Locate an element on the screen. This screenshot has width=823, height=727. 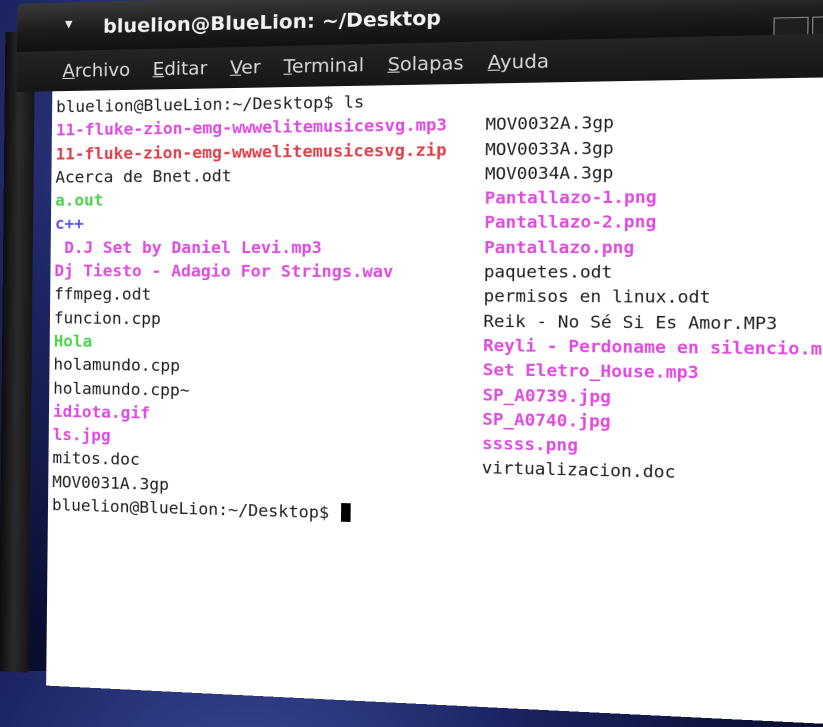
prompt-text: bluelion@BlueLion:~/Desktop$ is located at coordinates (195, 509).